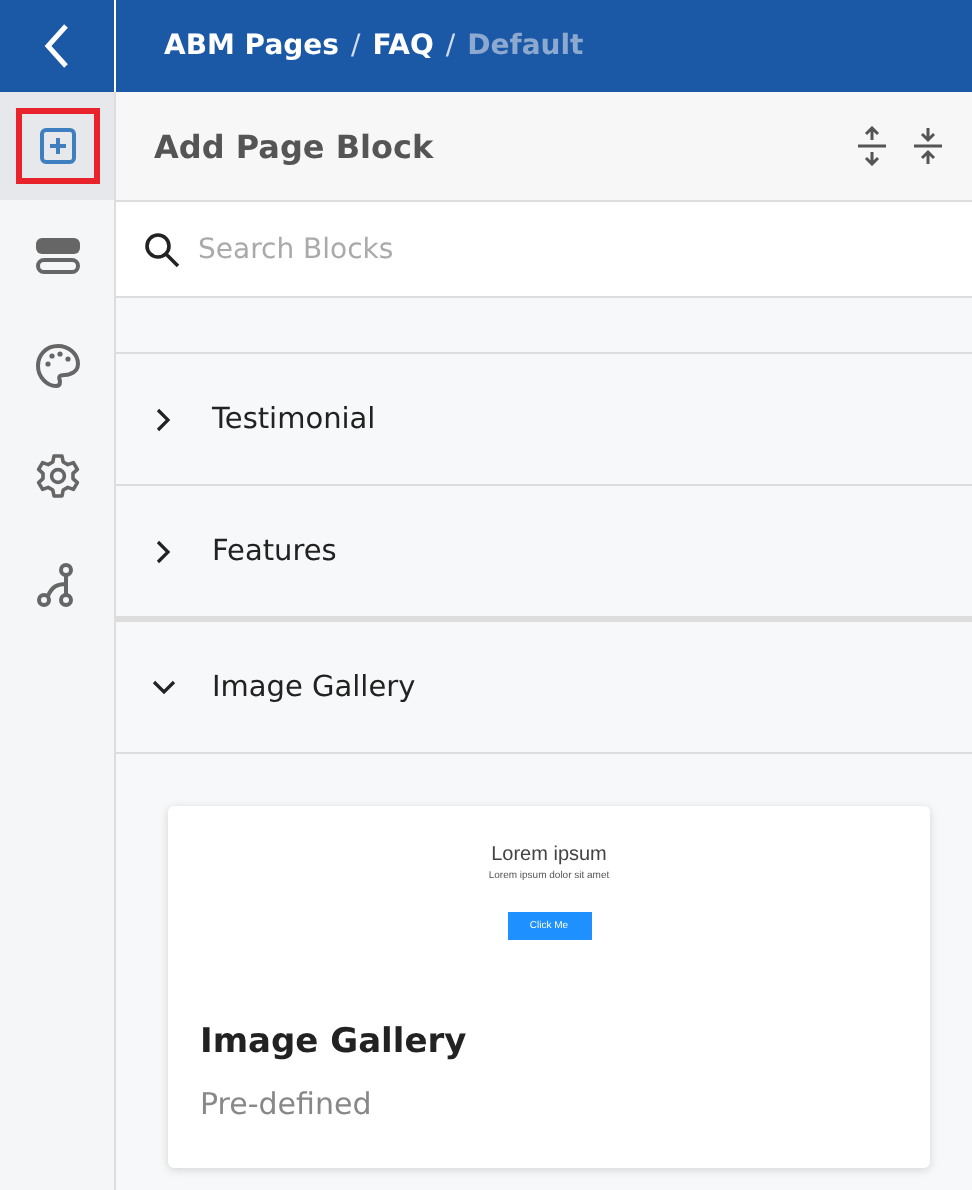 The height and width of the screenshot is (1190, 972). I want to click on template-title: Image Gallery, so click(334, 1042).